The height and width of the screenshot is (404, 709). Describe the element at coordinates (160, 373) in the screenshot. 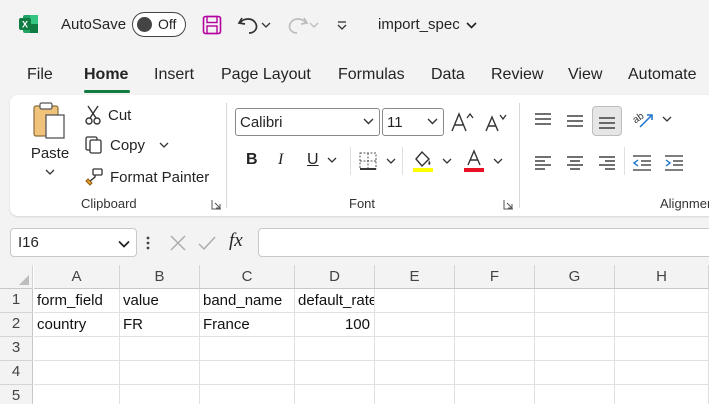

I see `cell-b4` at that location.